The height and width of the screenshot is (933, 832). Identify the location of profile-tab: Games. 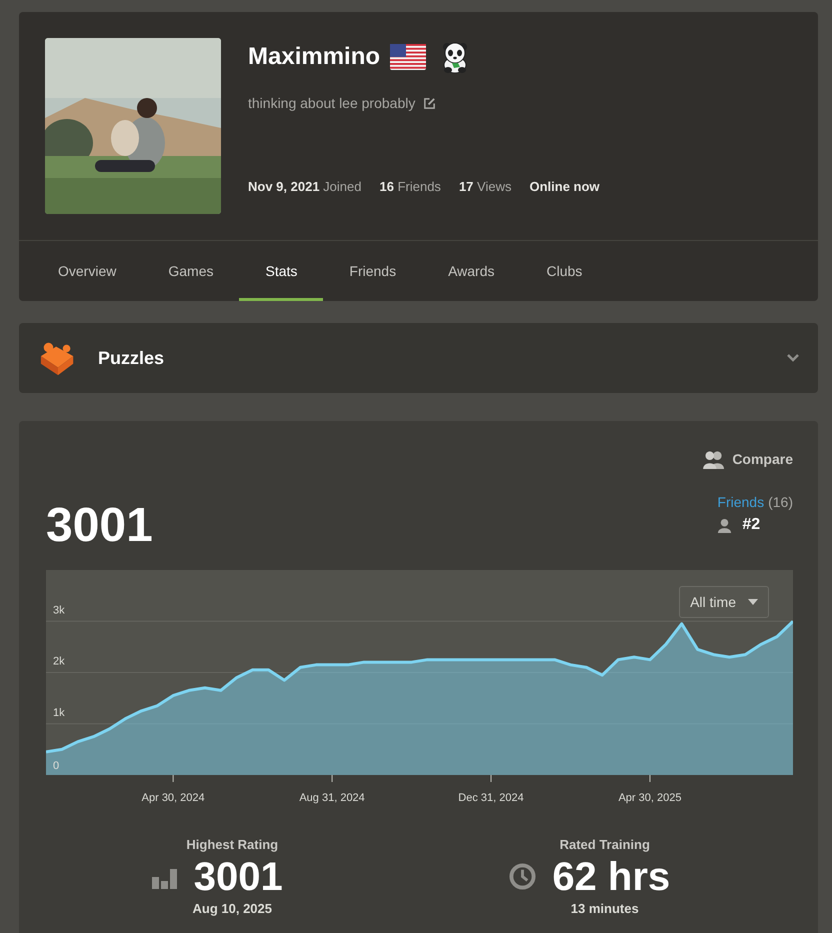
(191, 271).